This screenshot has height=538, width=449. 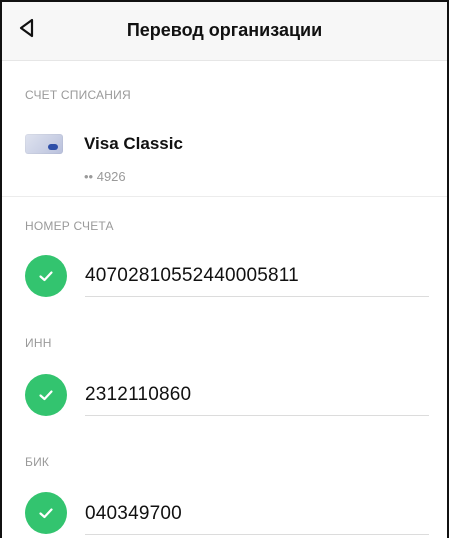 I want to click on page-title: Перевод организации, so click(x=224, y=30).